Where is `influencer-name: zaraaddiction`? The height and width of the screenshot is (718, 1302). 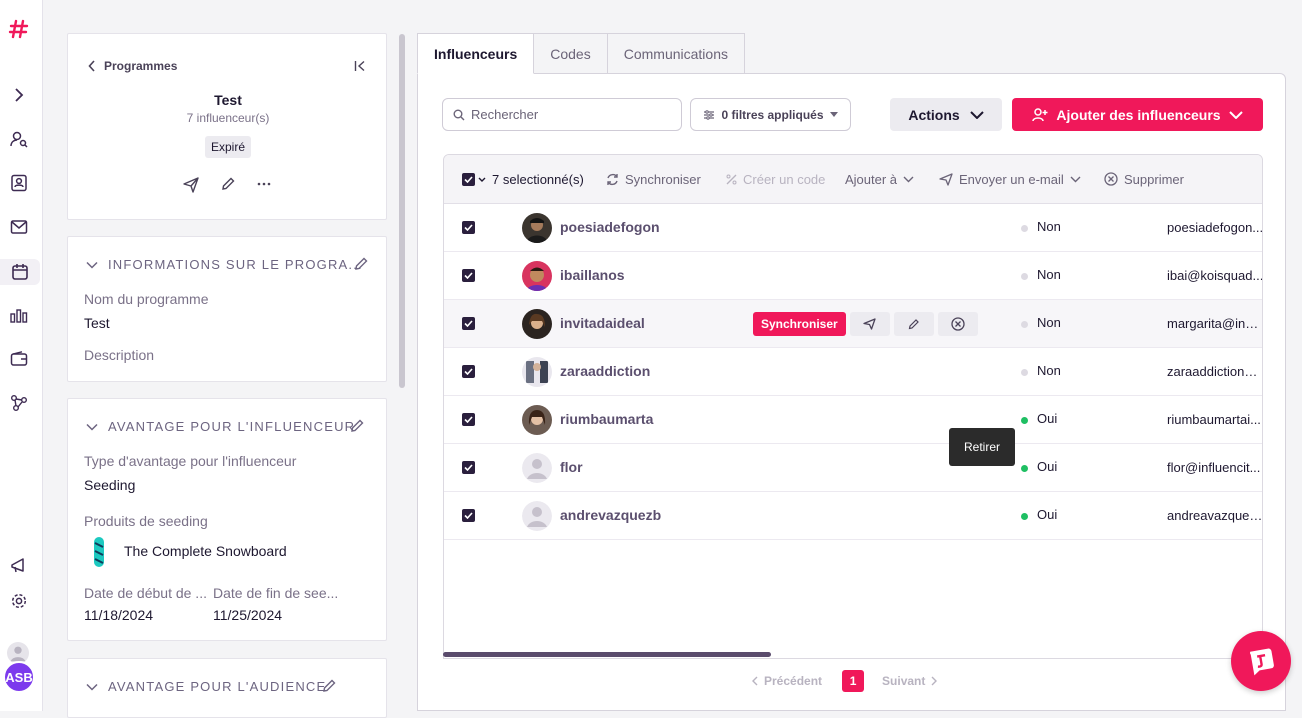
influencer-name: zaraaddiction is located at coordinates (605, 371).